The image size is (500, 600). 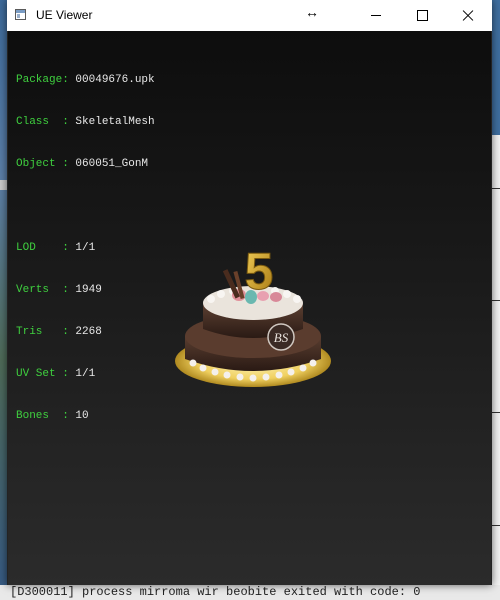 I want to click on minimize-button, so click(x=376, y=15).